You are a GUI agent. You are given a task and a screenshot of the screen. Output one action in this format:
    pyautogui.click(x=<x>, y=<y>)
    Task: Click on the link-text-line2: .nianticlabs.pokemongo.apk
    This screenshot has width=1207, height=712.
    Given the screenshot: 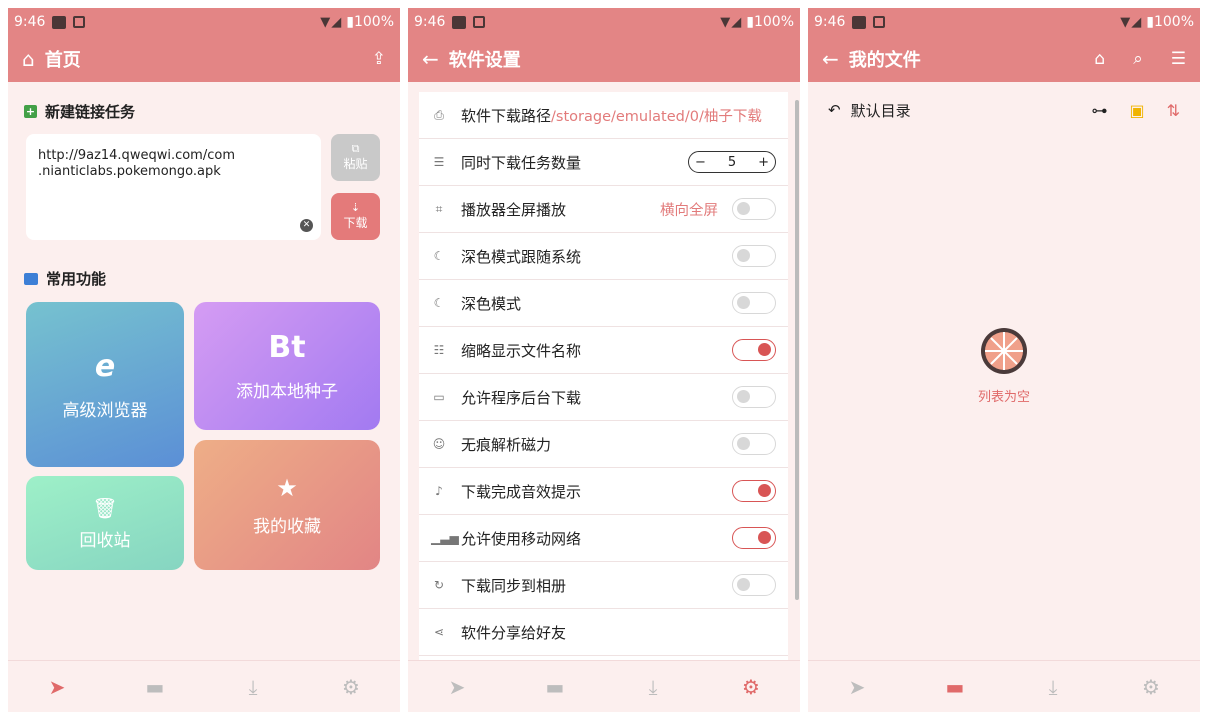 What is the action you would take?
    pyautogui.click(x=129, y=171)
    